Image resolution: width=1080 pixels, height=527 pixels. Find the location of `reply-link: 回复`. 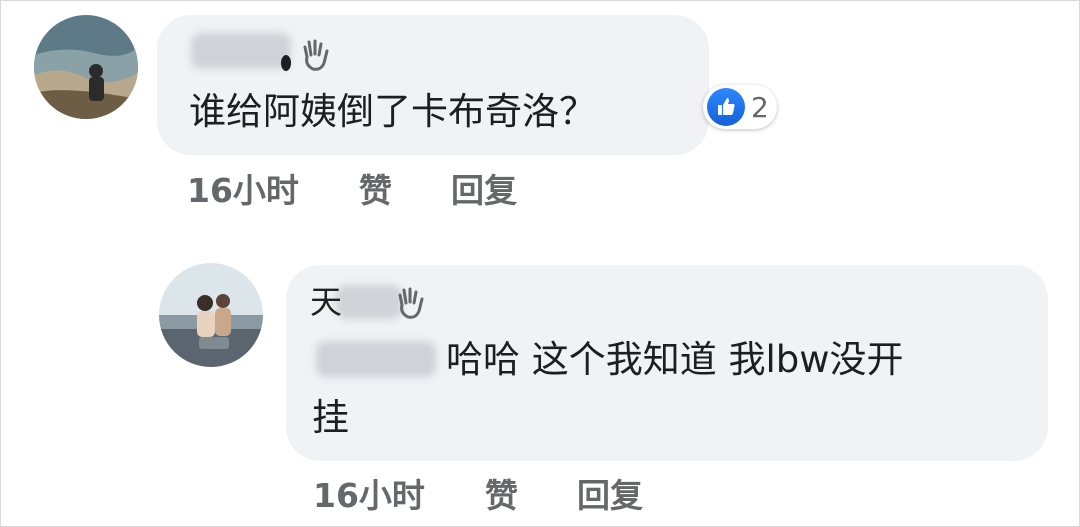

reply-link: 回复 is located at coordinates (484, 188).